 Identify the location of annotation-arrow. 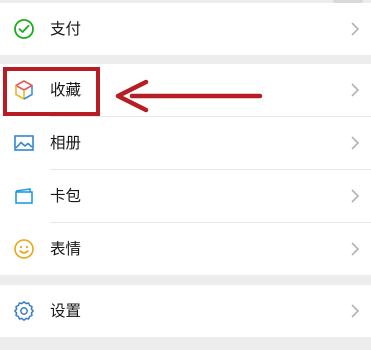
(189, 96).